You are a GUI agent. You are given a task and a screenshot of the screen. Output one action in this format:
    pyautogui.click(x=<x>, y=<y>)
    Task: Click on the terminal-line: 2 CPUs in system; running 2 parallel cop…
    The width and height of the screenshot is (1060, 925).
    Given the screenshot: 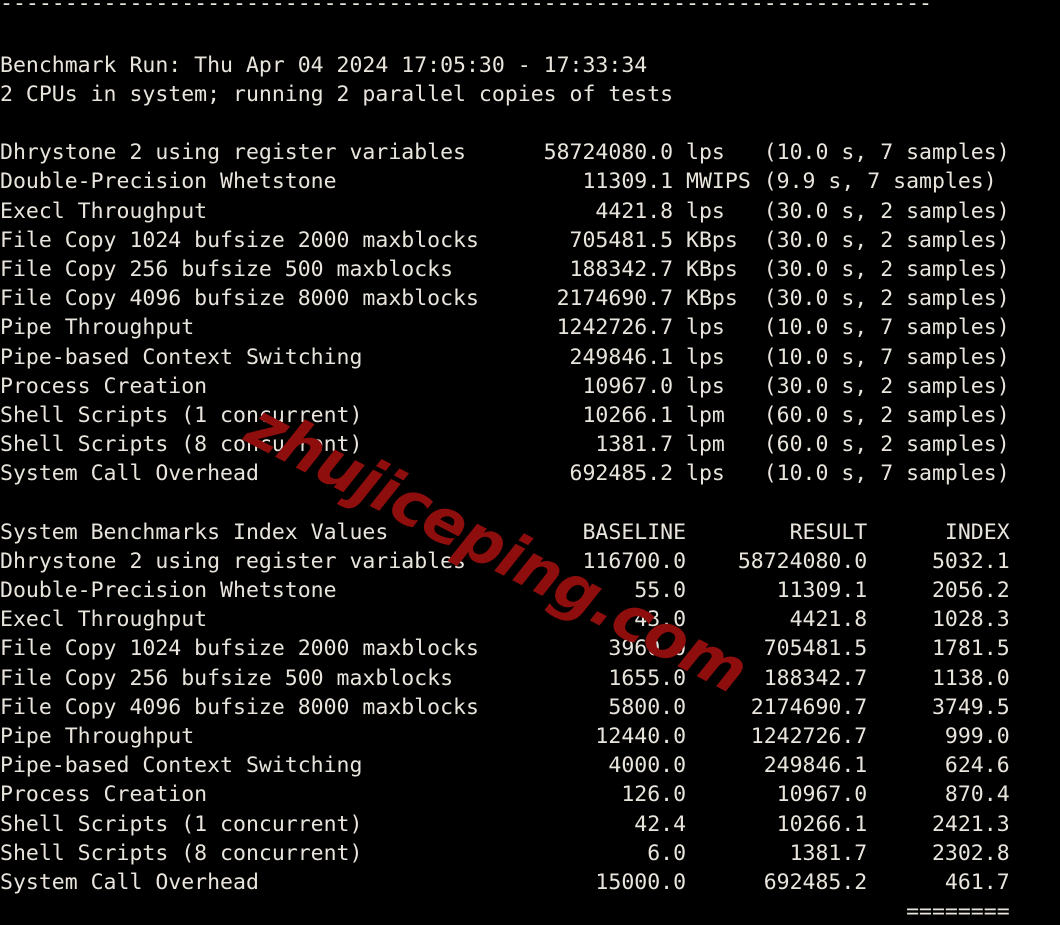 What is the action you would take?
    pyautogui.click(x=337, y=94)
    